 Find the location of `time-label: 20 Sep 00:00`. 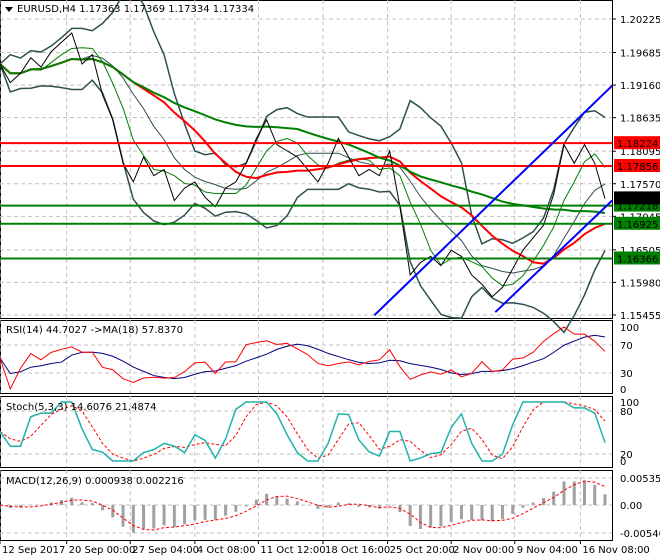

time-label: 20 Sep 00:00 is located at coordinates (102, 550).